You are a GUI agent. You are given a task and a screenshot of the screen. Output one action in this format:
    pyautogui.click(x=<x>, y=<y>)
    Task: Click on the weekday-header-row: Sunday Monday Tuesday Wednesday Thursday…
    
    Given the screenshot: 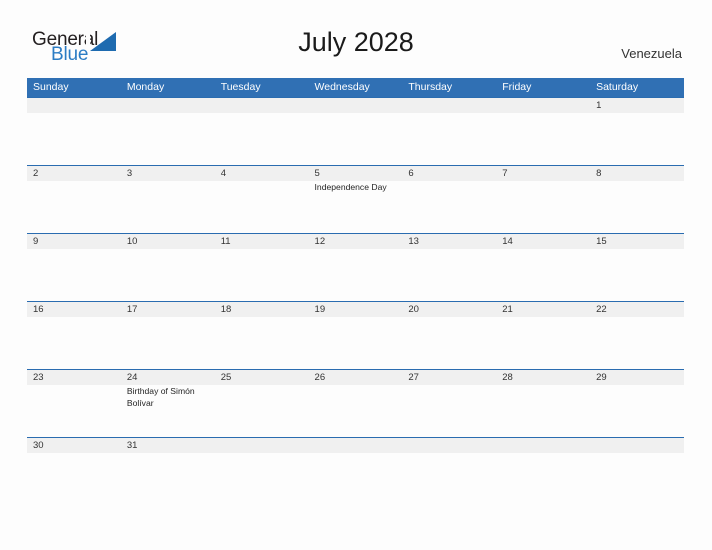 What is the action you would take?
    pyautogui.click(x=355, y=87)
    